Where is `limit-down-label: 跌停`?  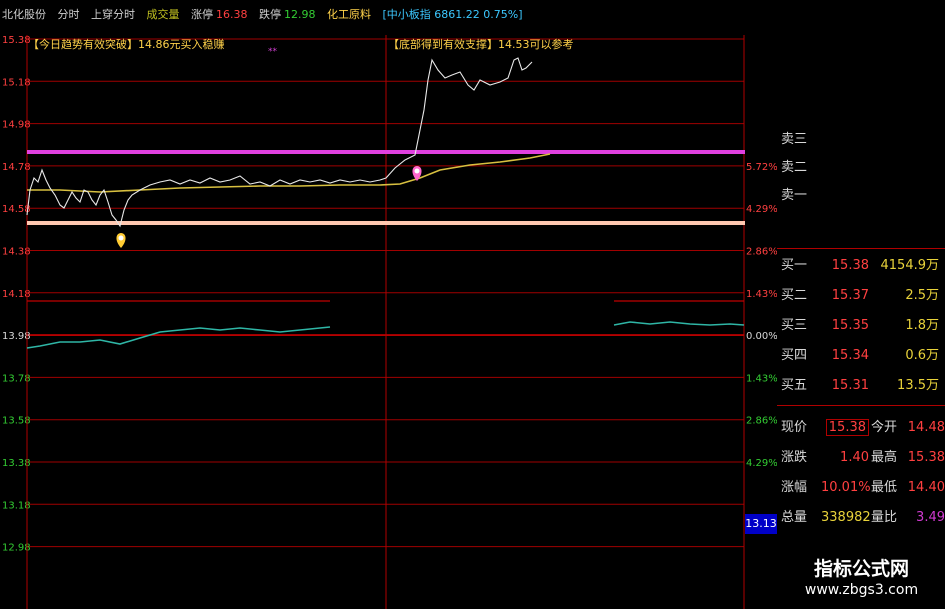 limit-down-label: 跌停 is located at coordinates (270, 14).